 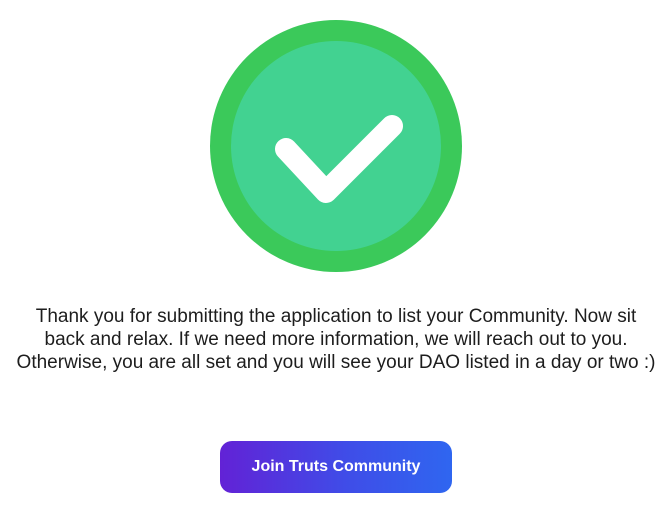 I want to click on checkmark-icon, so click(x=339, y=159).